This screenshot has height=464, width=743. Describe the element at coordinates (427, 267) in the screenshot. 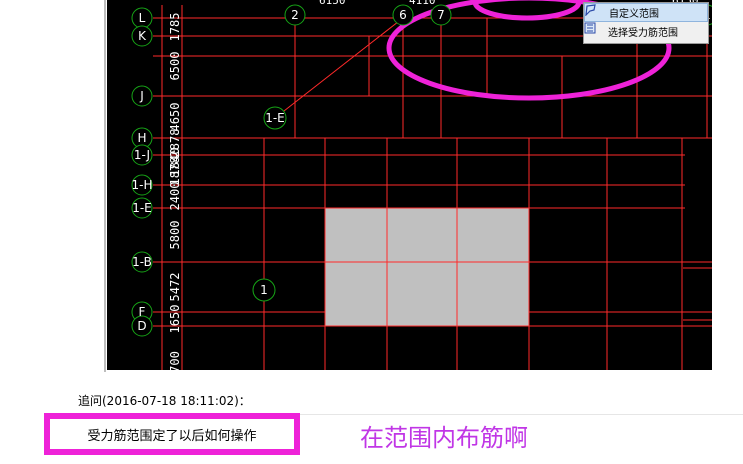

I see `selected-region` at that location.